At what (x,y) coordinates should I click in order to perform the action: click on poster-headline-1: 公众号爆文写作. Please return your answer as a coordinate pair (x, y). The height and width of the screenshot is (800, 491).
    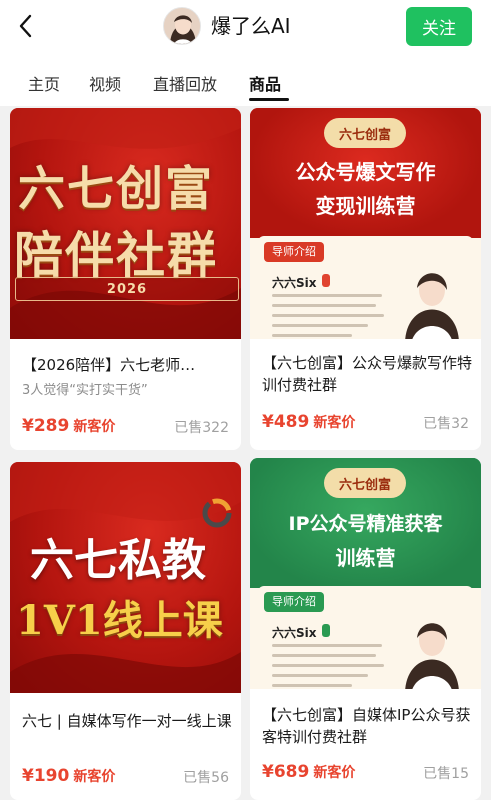
    Looking at the image, I should click on (365, 172).